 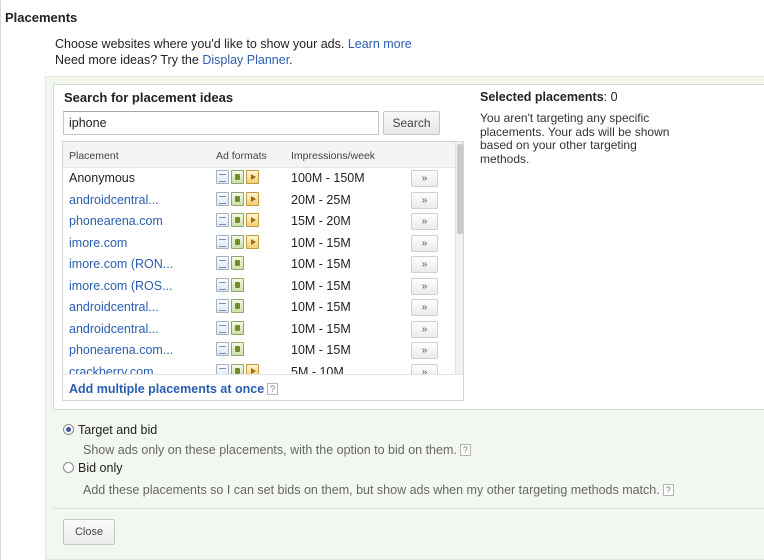 What do you see at coordinates (321, 221) in the screenshot?
I see `impressions-value: 15M - 20M` at bounding box center [321, 221].